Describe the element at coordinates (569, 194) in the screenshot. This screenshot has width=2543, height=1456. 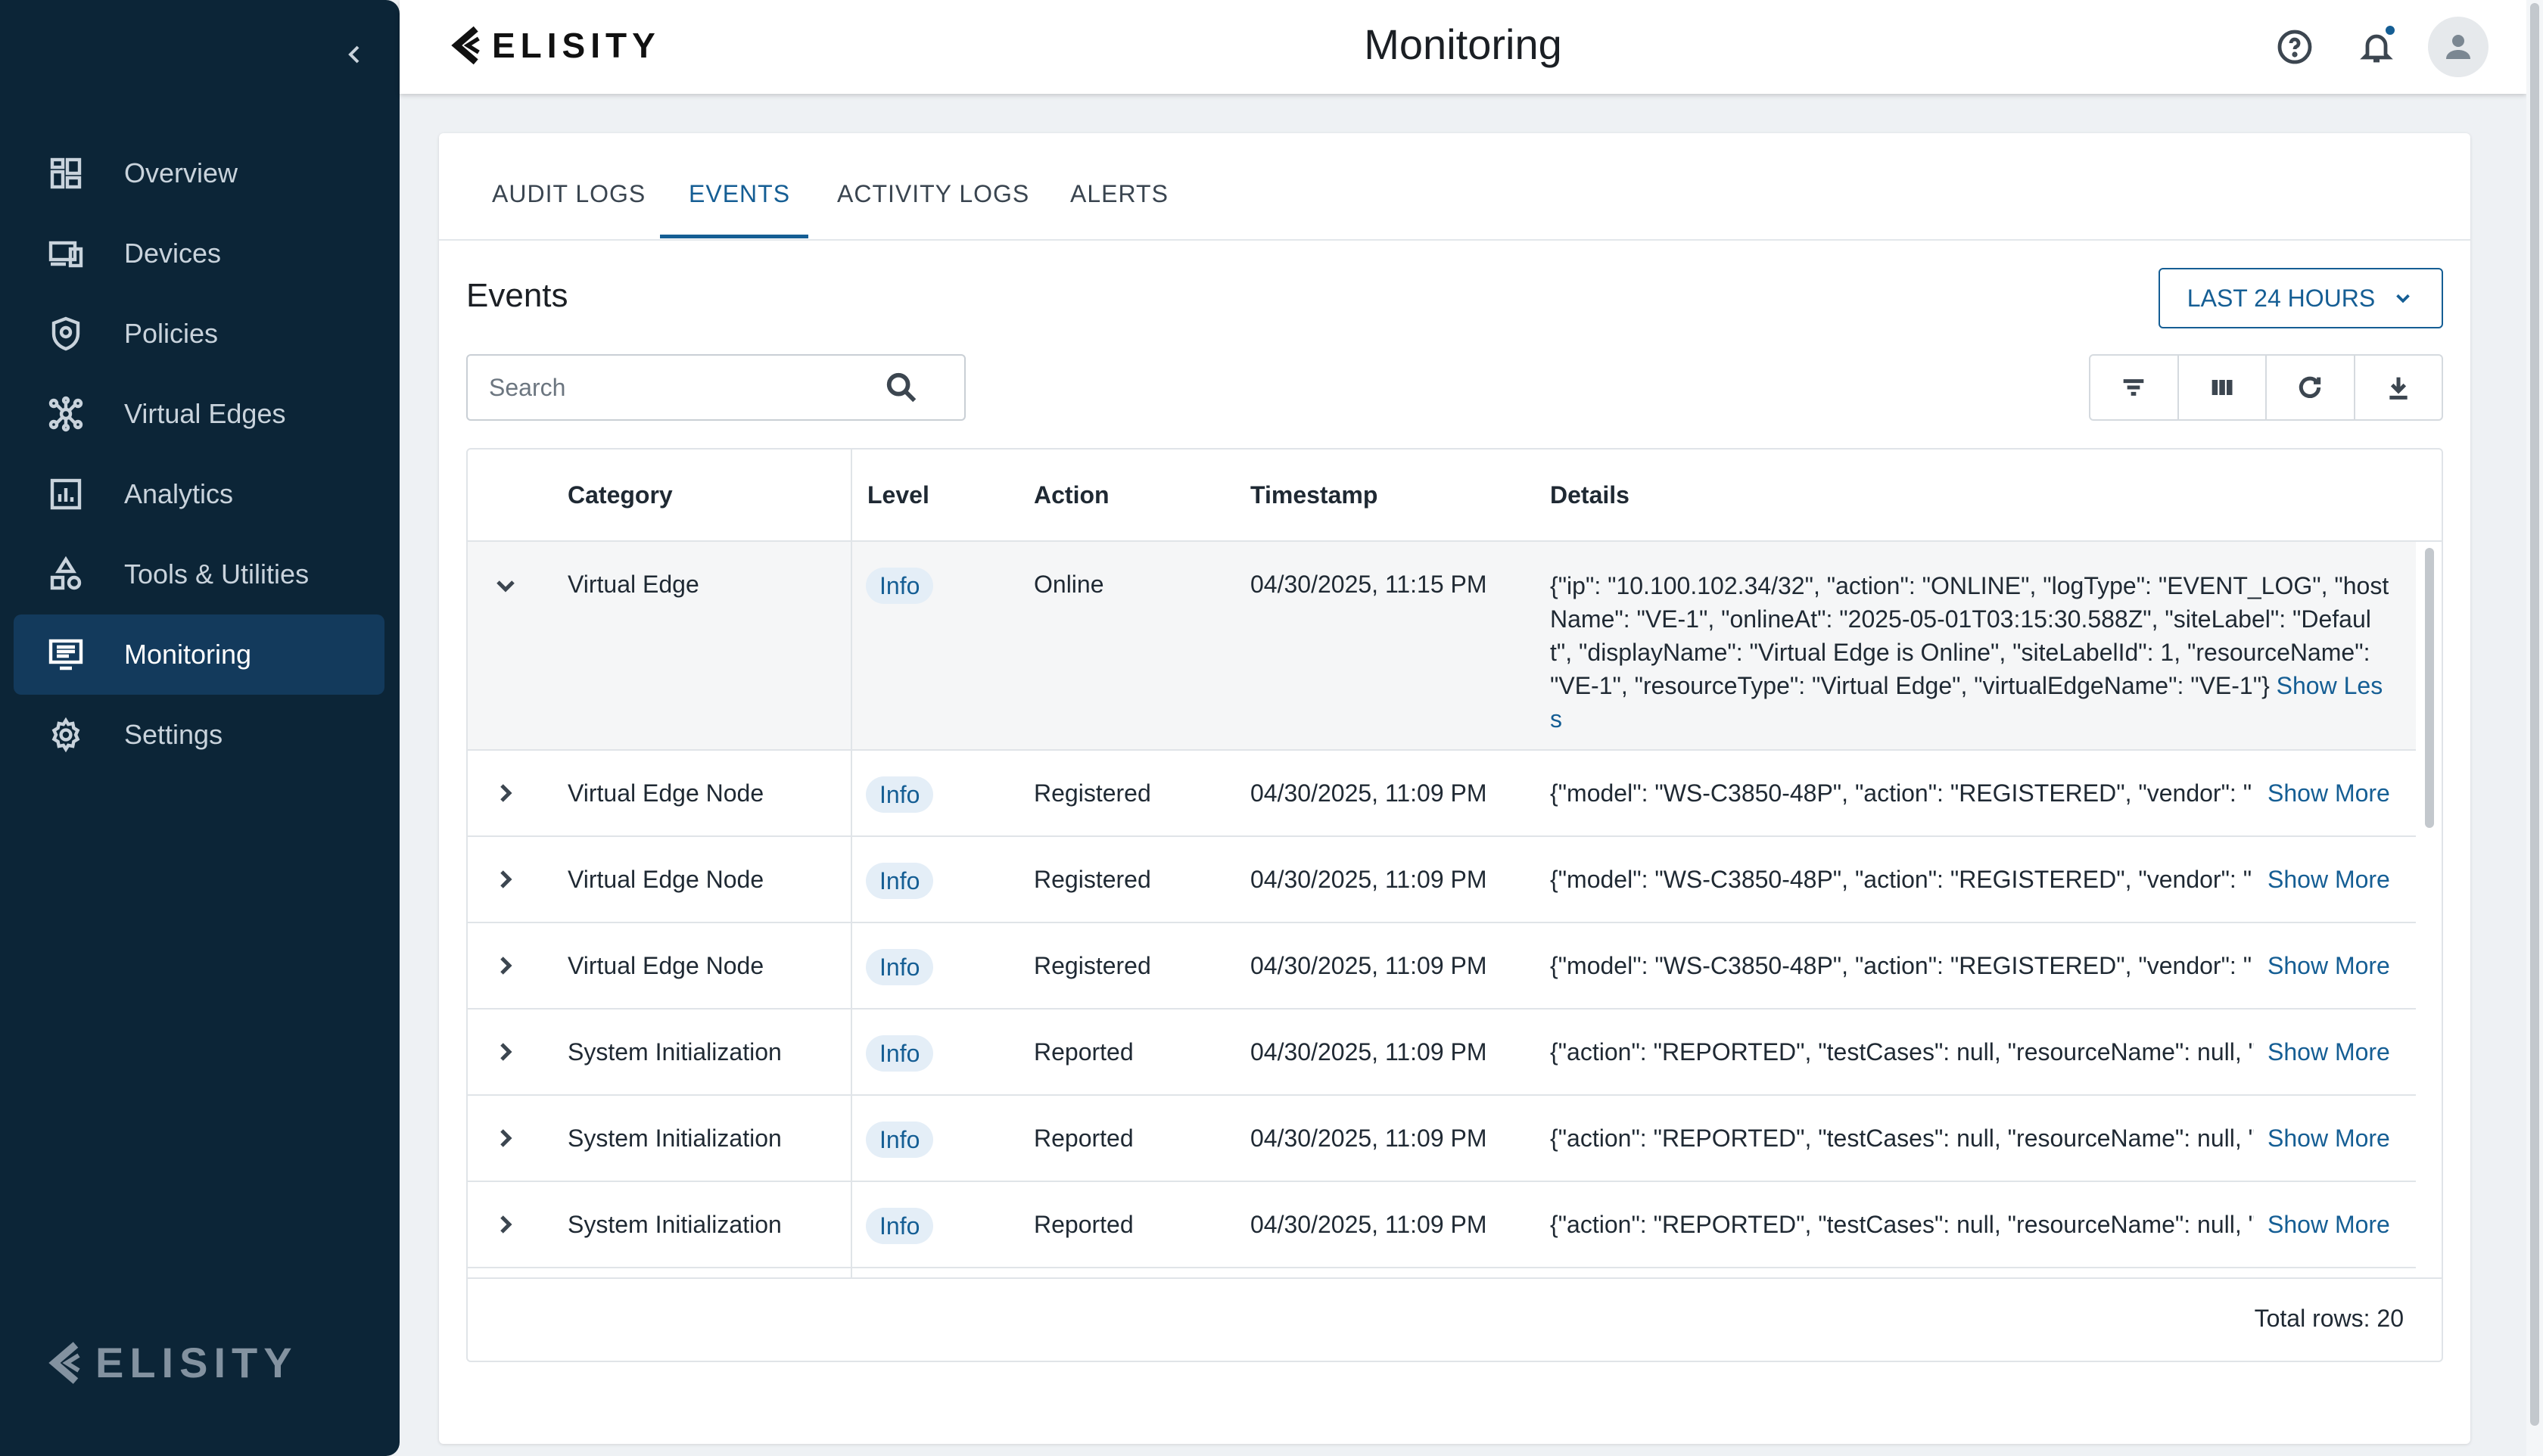
I see `tab-audit-logs: AUDIT LOGS` at that location.